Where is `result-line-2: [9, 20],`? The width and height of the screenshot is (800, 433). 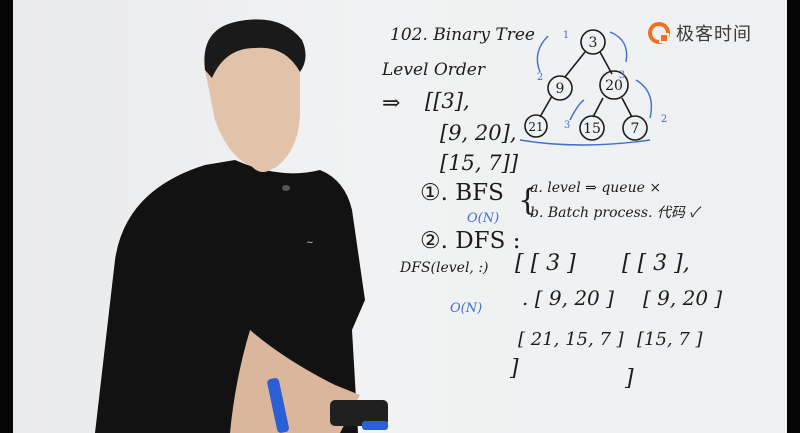
result-line-2: [9, 20], is located at coordinates (478, 133).